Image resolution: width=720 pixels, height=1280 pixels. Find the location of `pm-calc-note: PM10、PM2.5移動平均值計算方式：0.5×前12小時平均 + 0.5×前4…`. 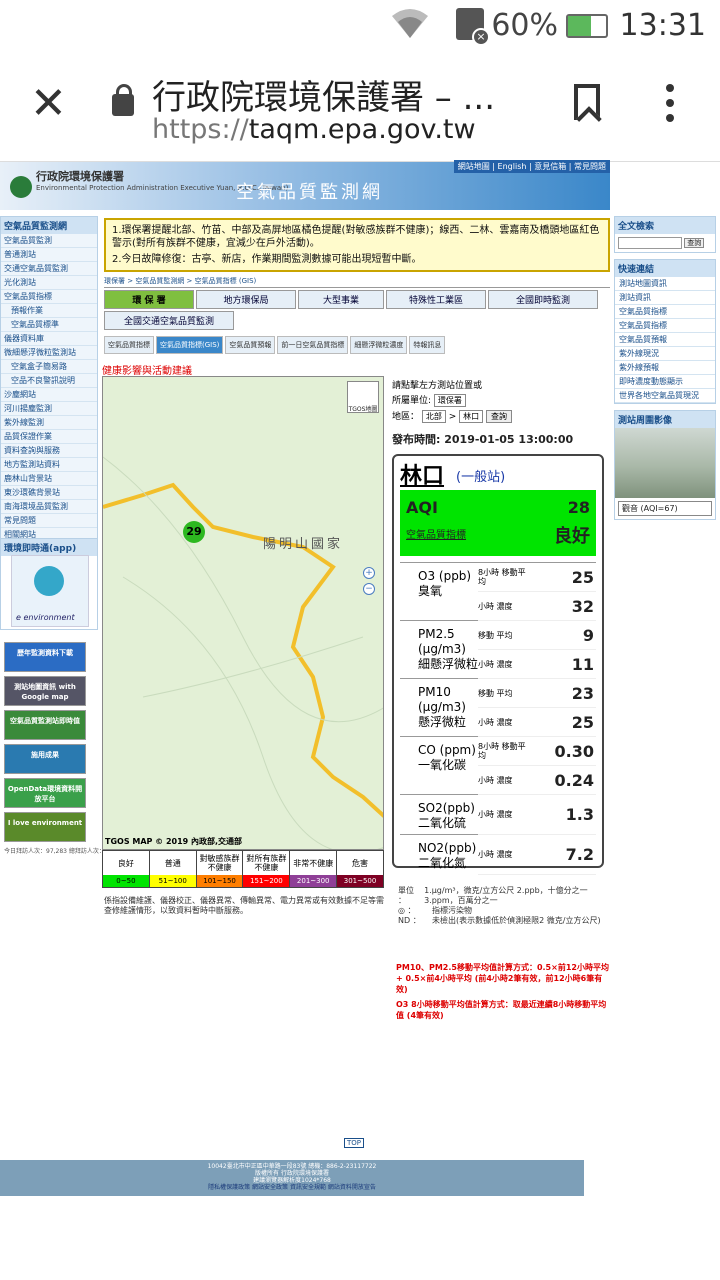

pm-calc-note: PM10、PM2.5移動平均值計算方式：0.5×前12小時平均 + 0.5×前4… is located at coordinates (502, 978).